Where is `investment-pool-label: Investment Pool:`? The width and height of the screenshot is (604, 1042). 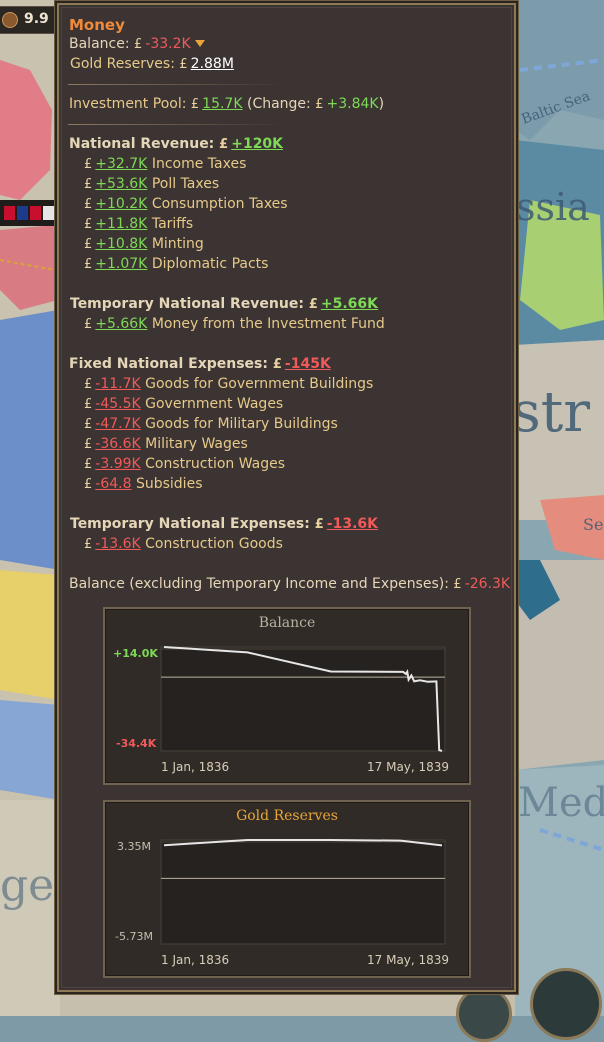 investment-pool-label: Investment Pool: is located at coordinates (128, 104).